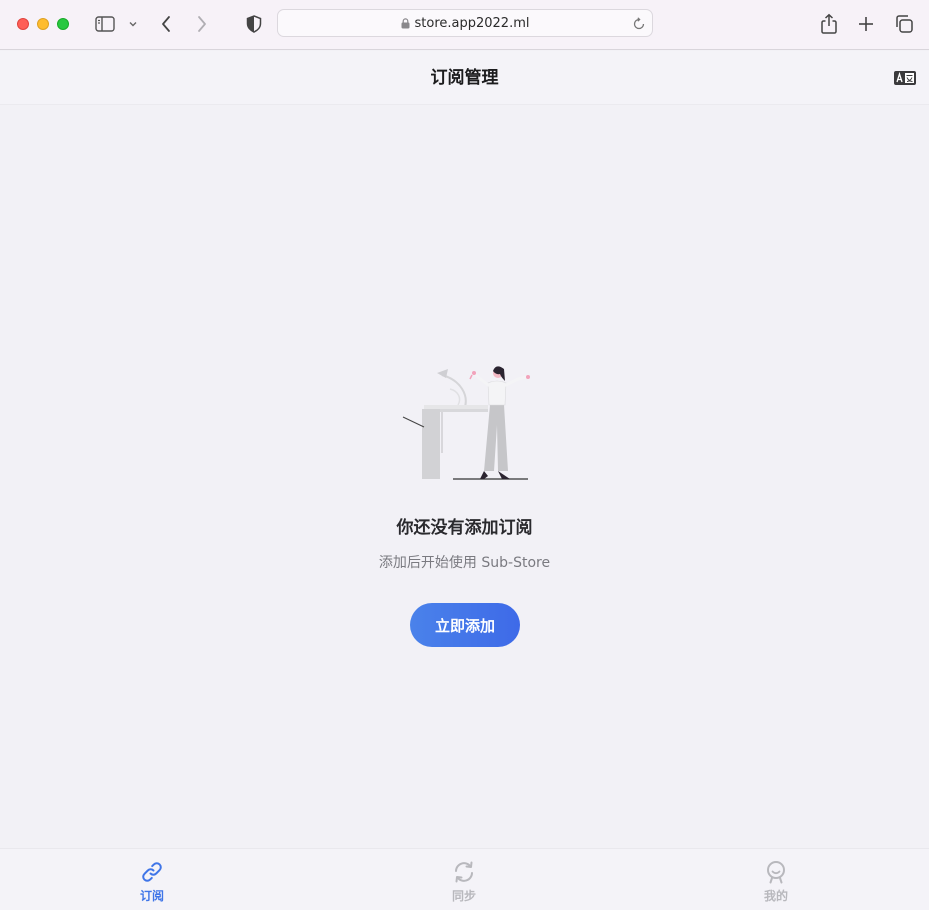 The image size is (929, 910). Describe the element at coordinates (166, 24) in the screenshot. I see `back-icon` at that location.